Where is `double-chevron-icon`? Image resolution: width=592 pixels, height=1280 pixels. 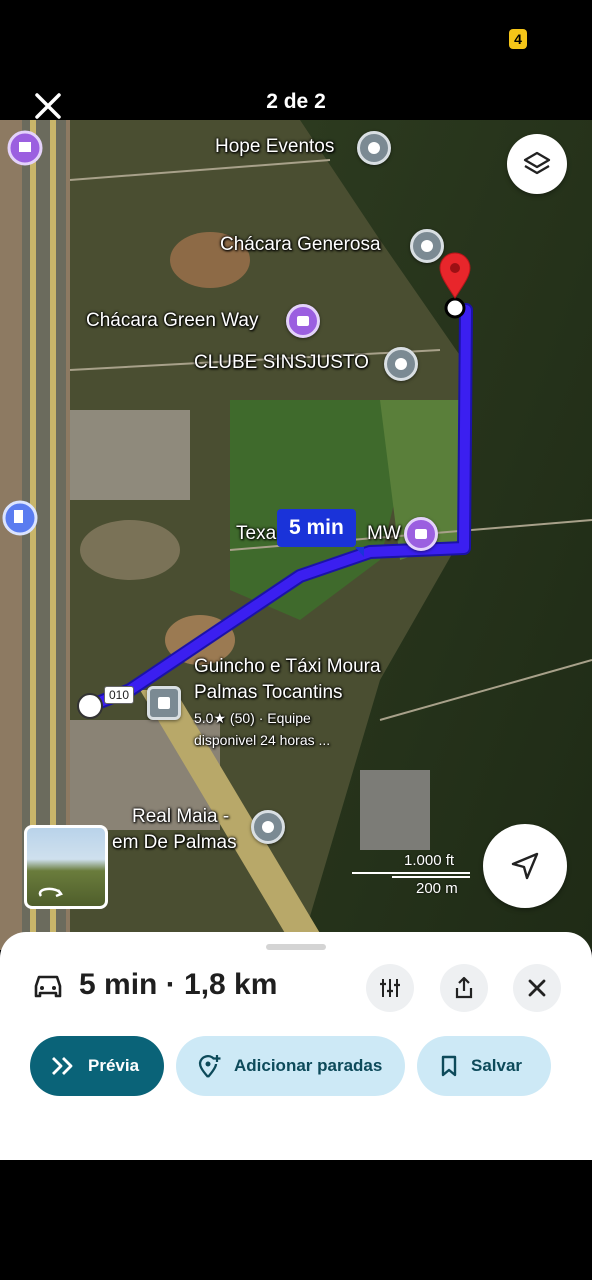 double-chevron-icon is located at coordinates (62, 1066).